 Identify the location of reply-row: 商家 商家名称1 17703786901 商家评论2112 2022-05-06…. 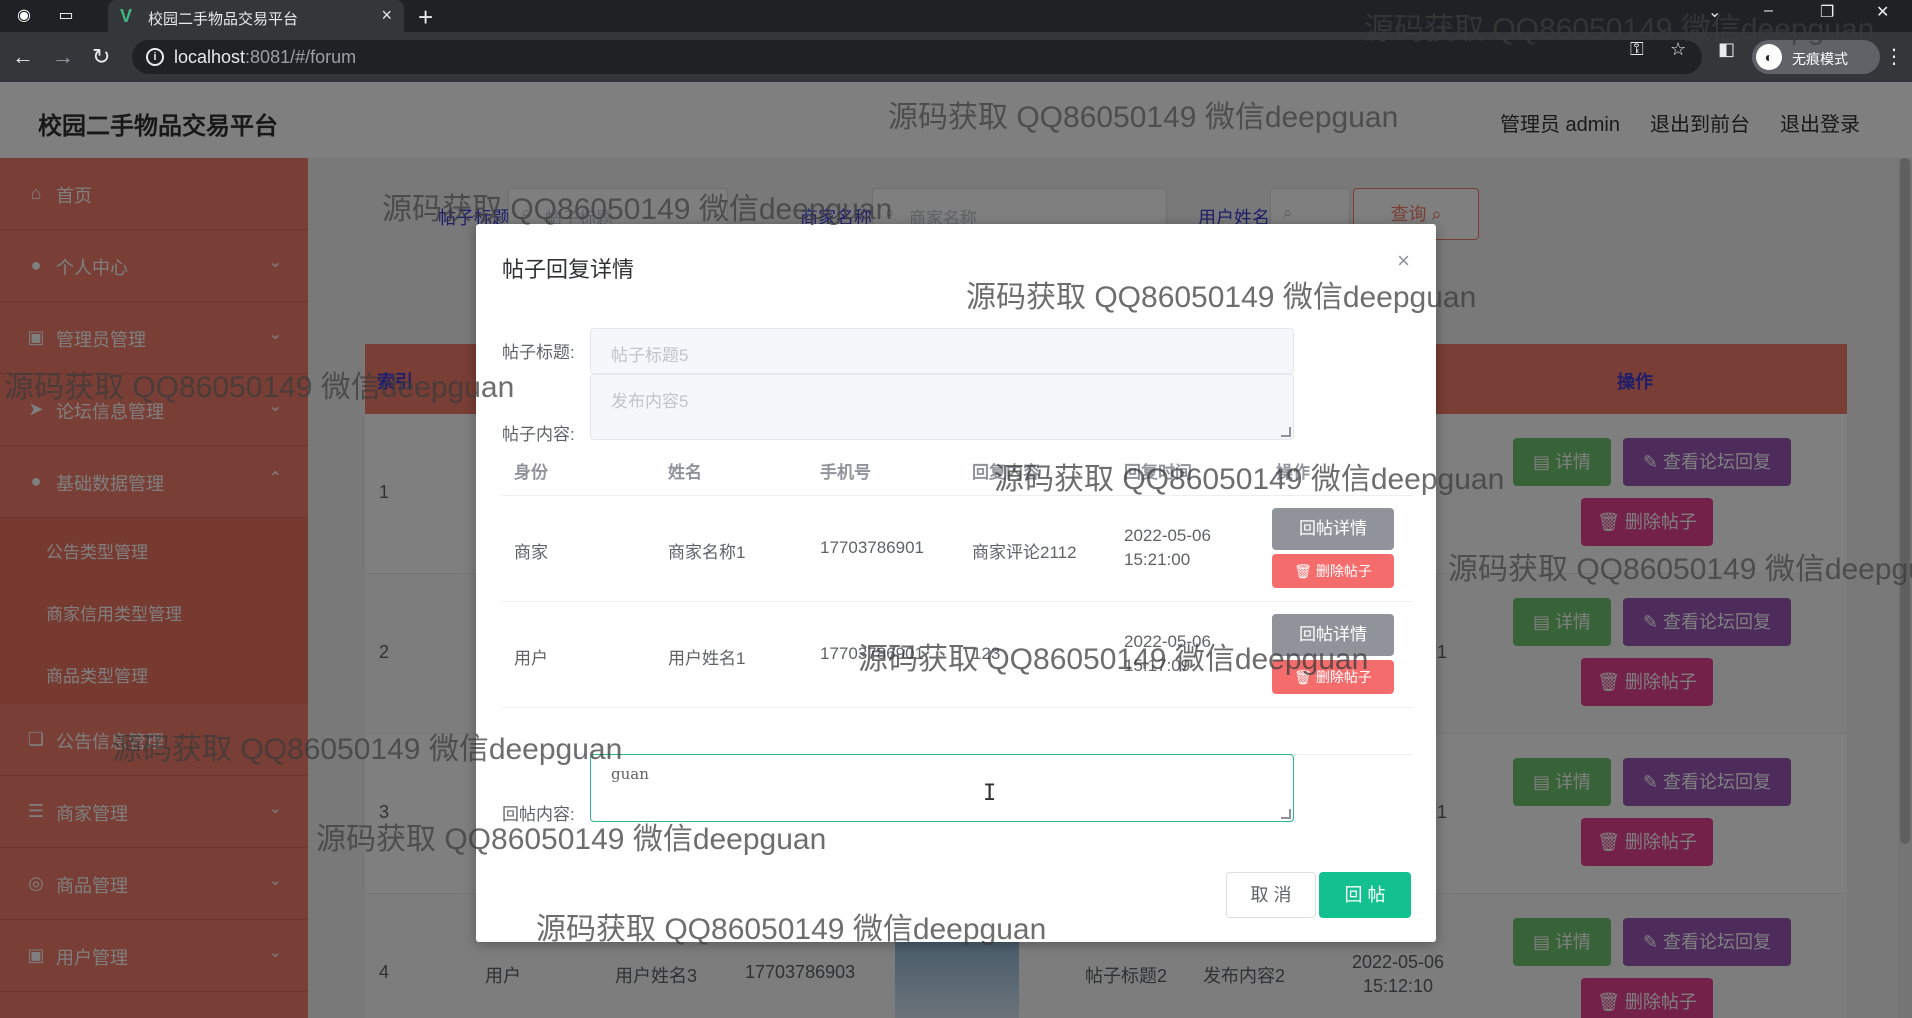
(957, 549).